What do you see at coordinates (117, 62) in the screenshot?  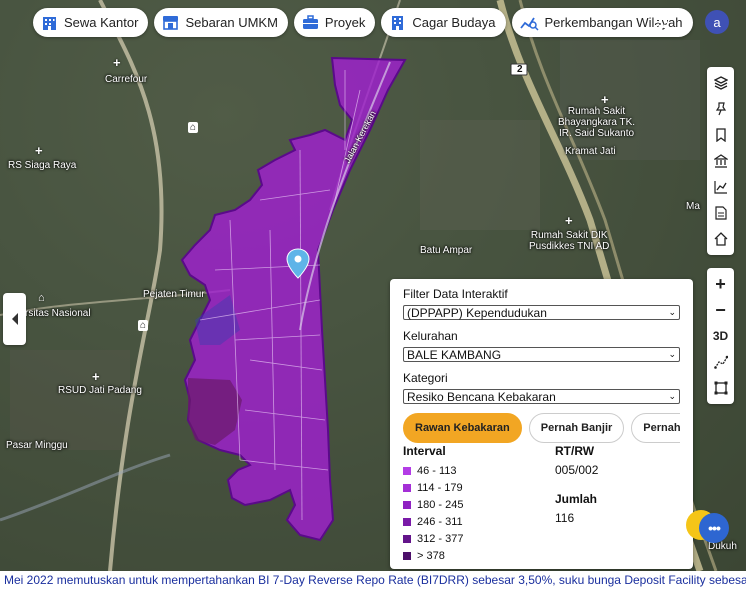 I see `poi-marker-icon: +` at bounding box center [117, 62].